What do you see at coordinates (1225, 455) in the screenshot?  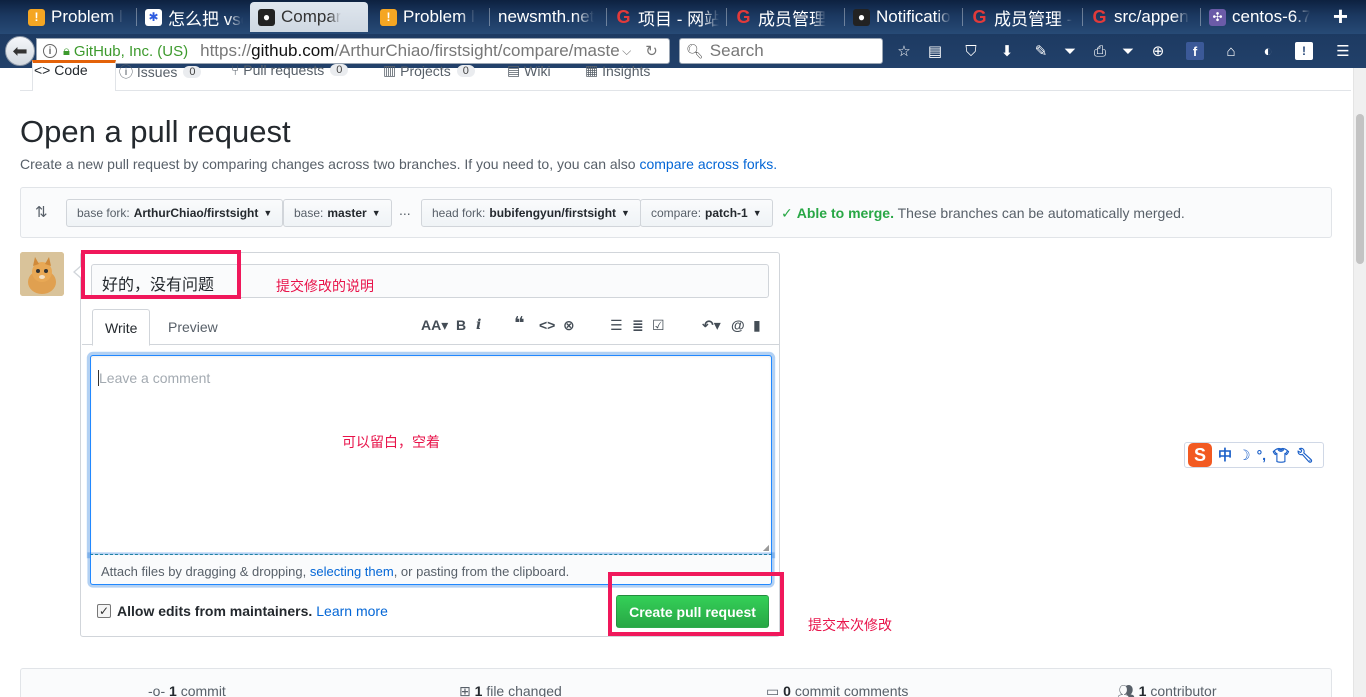 I see `ime-mode: 中` at bounding box center [1225, 455].